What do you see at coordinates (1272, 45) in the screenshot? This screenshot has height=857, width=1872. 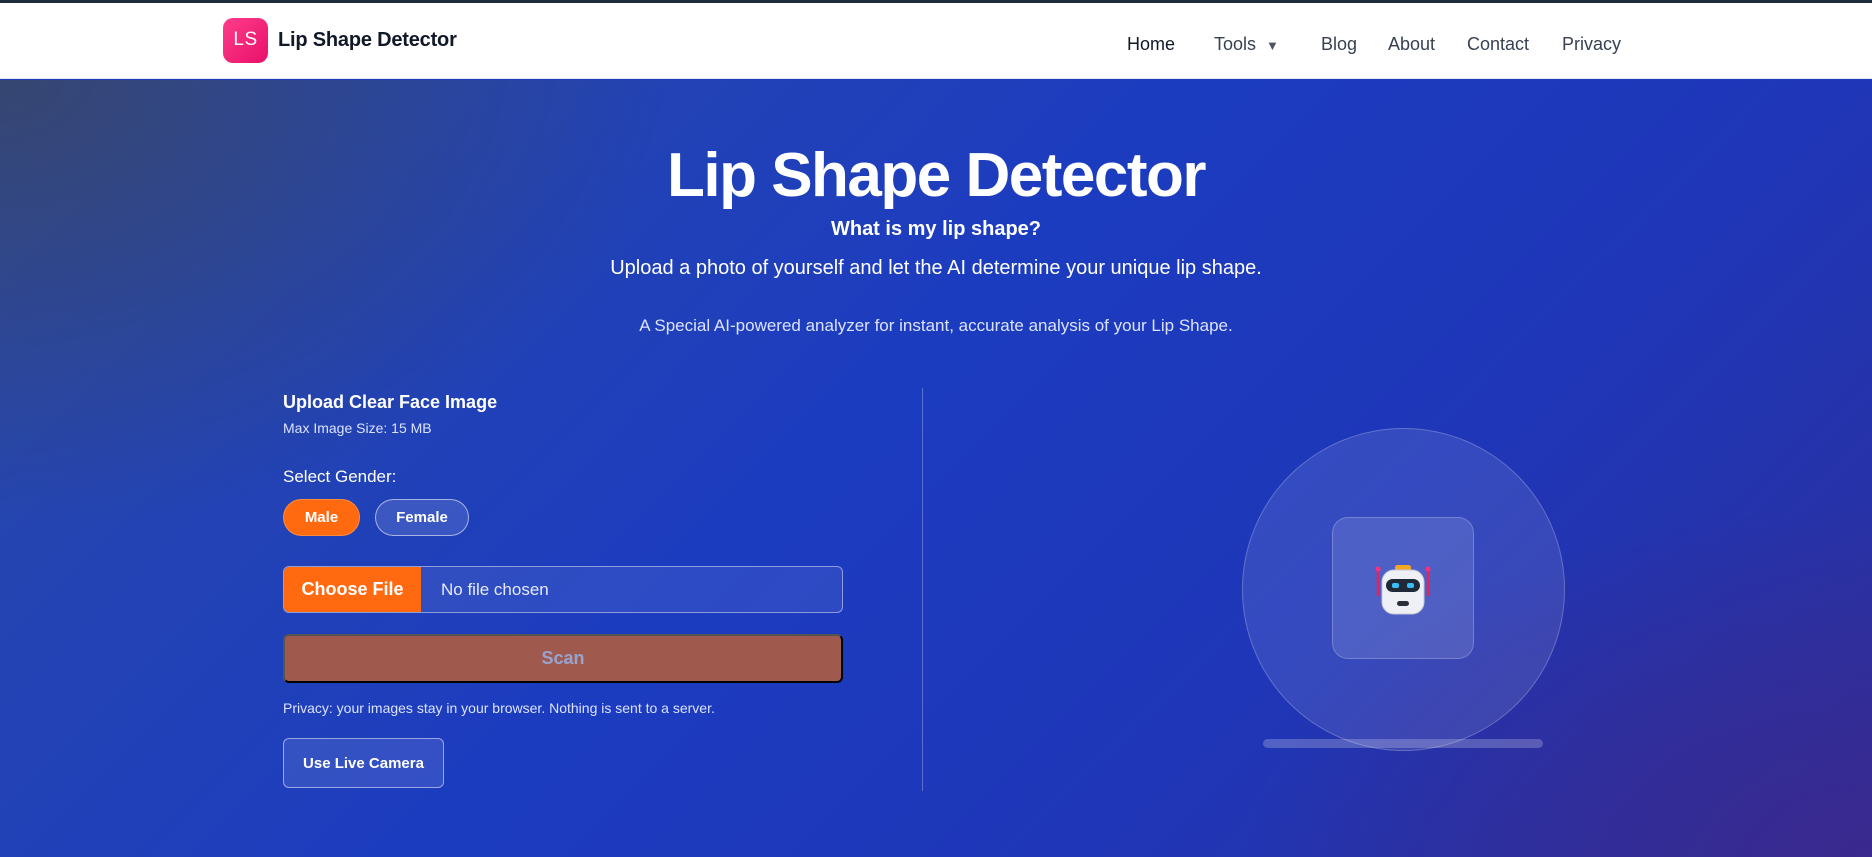 I see `chevron-down-icon: ▼` at bounding box center [1272, 45].